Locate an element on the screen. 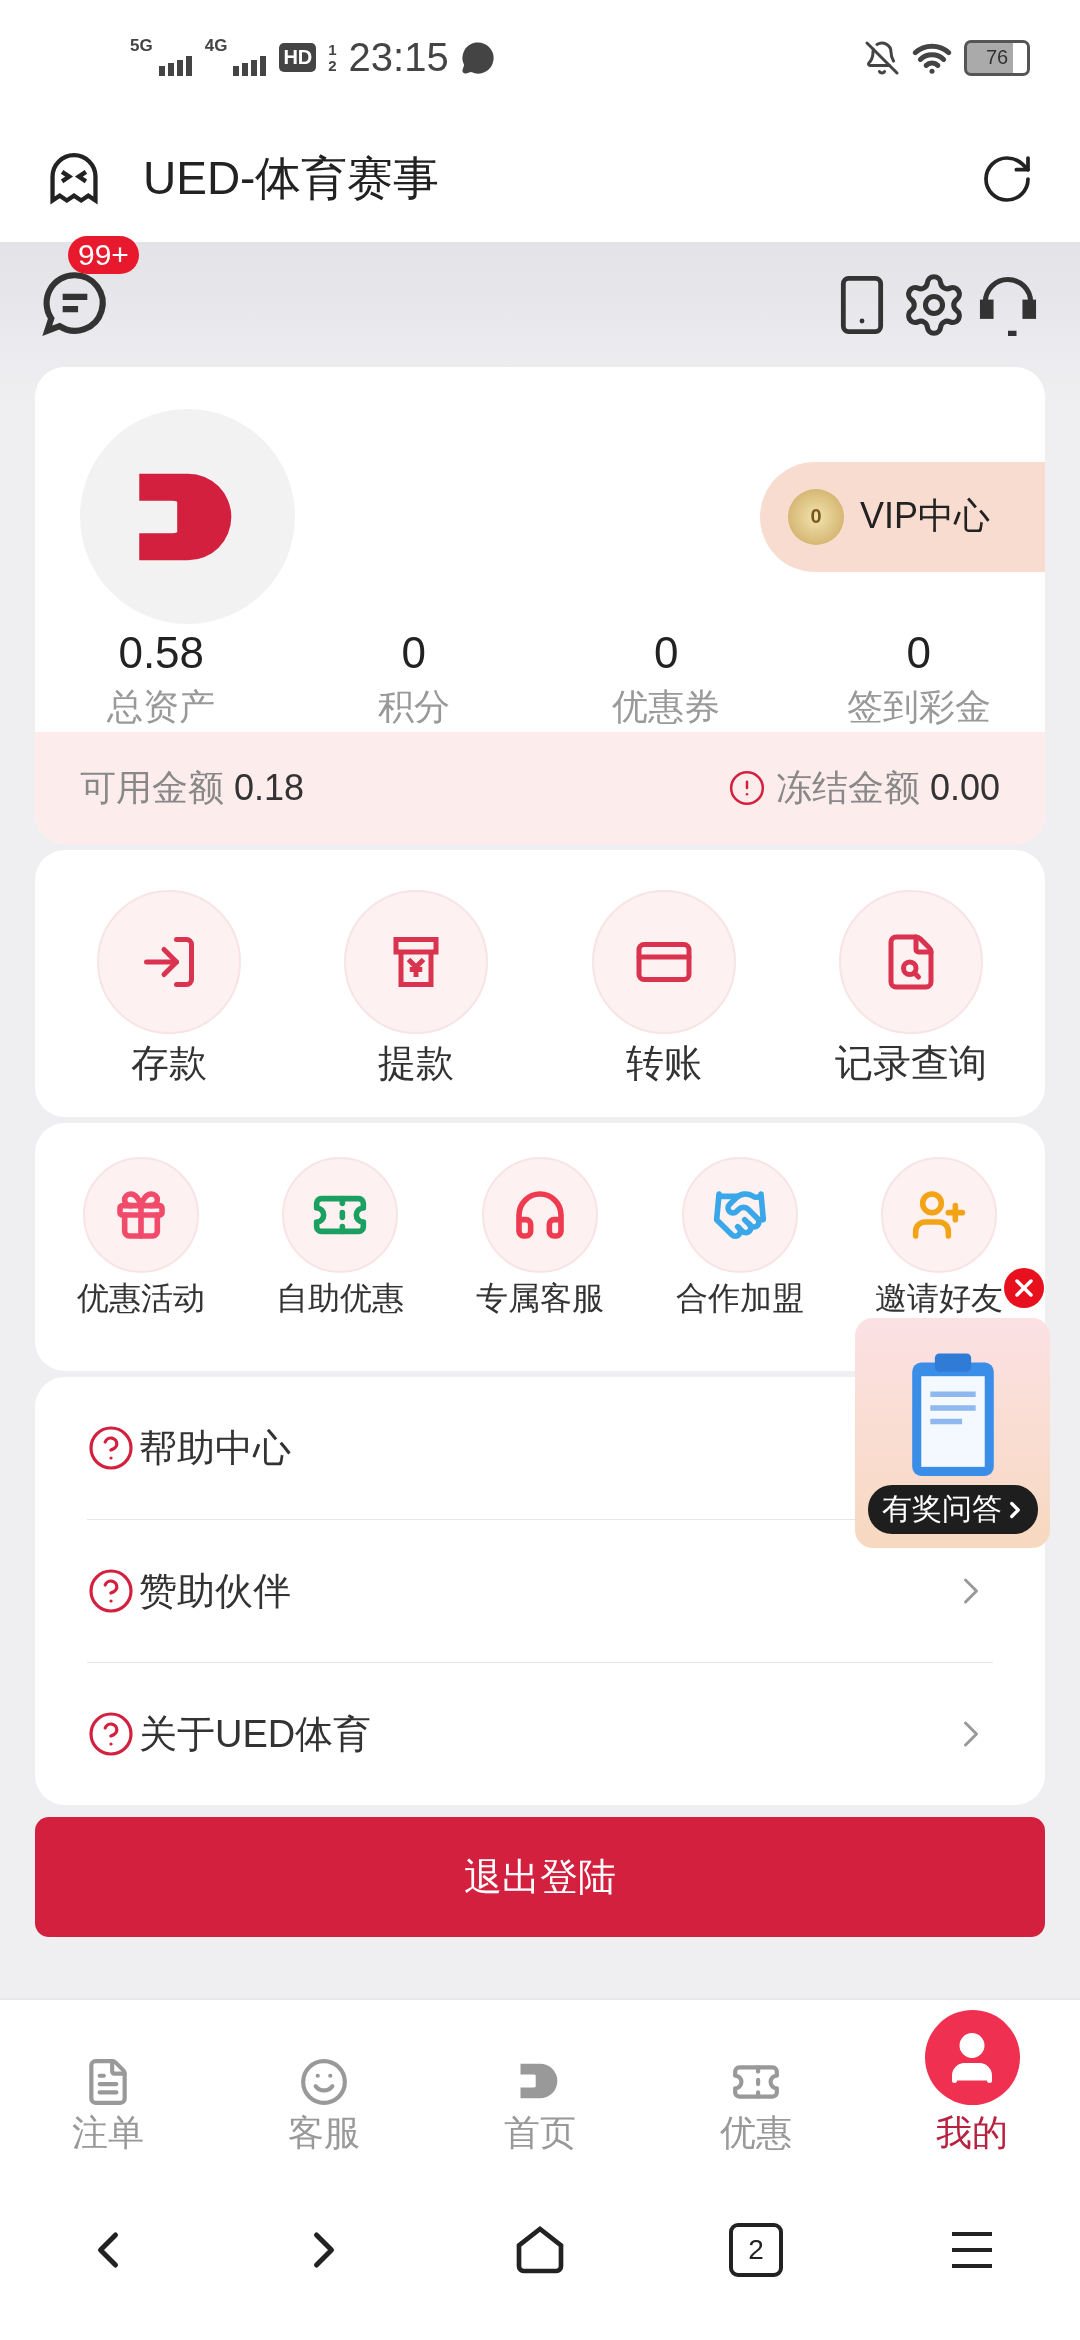 The image size is (1080, 2340). stat-label: 积分 is located at coordinates (413, 707).